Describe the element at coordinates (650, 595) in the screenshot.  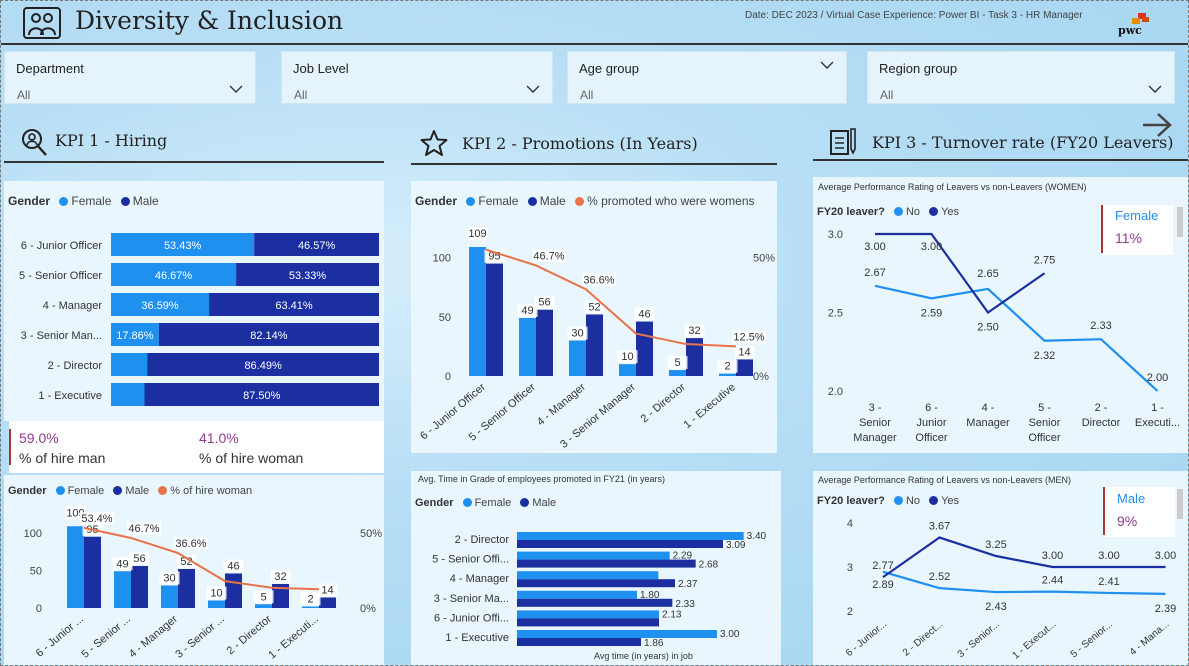
I see `female-value-label: 1.80` at that location.